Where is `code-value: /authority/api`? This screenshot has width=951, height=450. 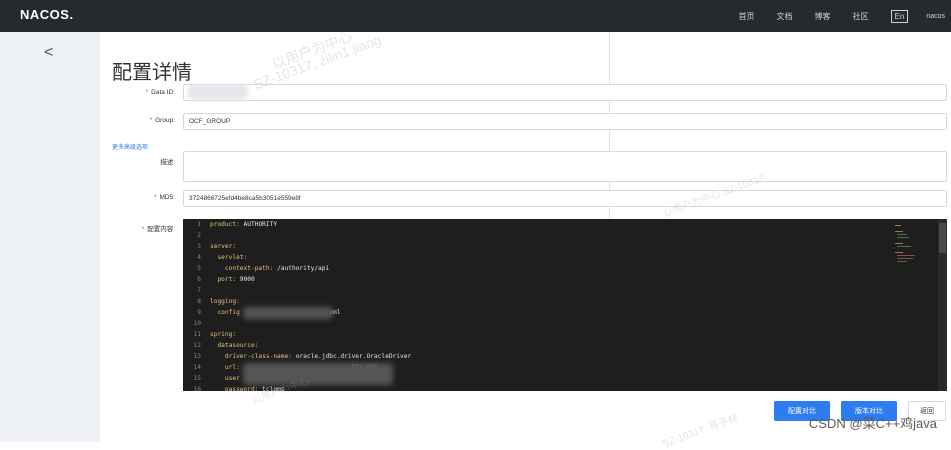
code-value: /authority/api is located at coordinates (301, 268).